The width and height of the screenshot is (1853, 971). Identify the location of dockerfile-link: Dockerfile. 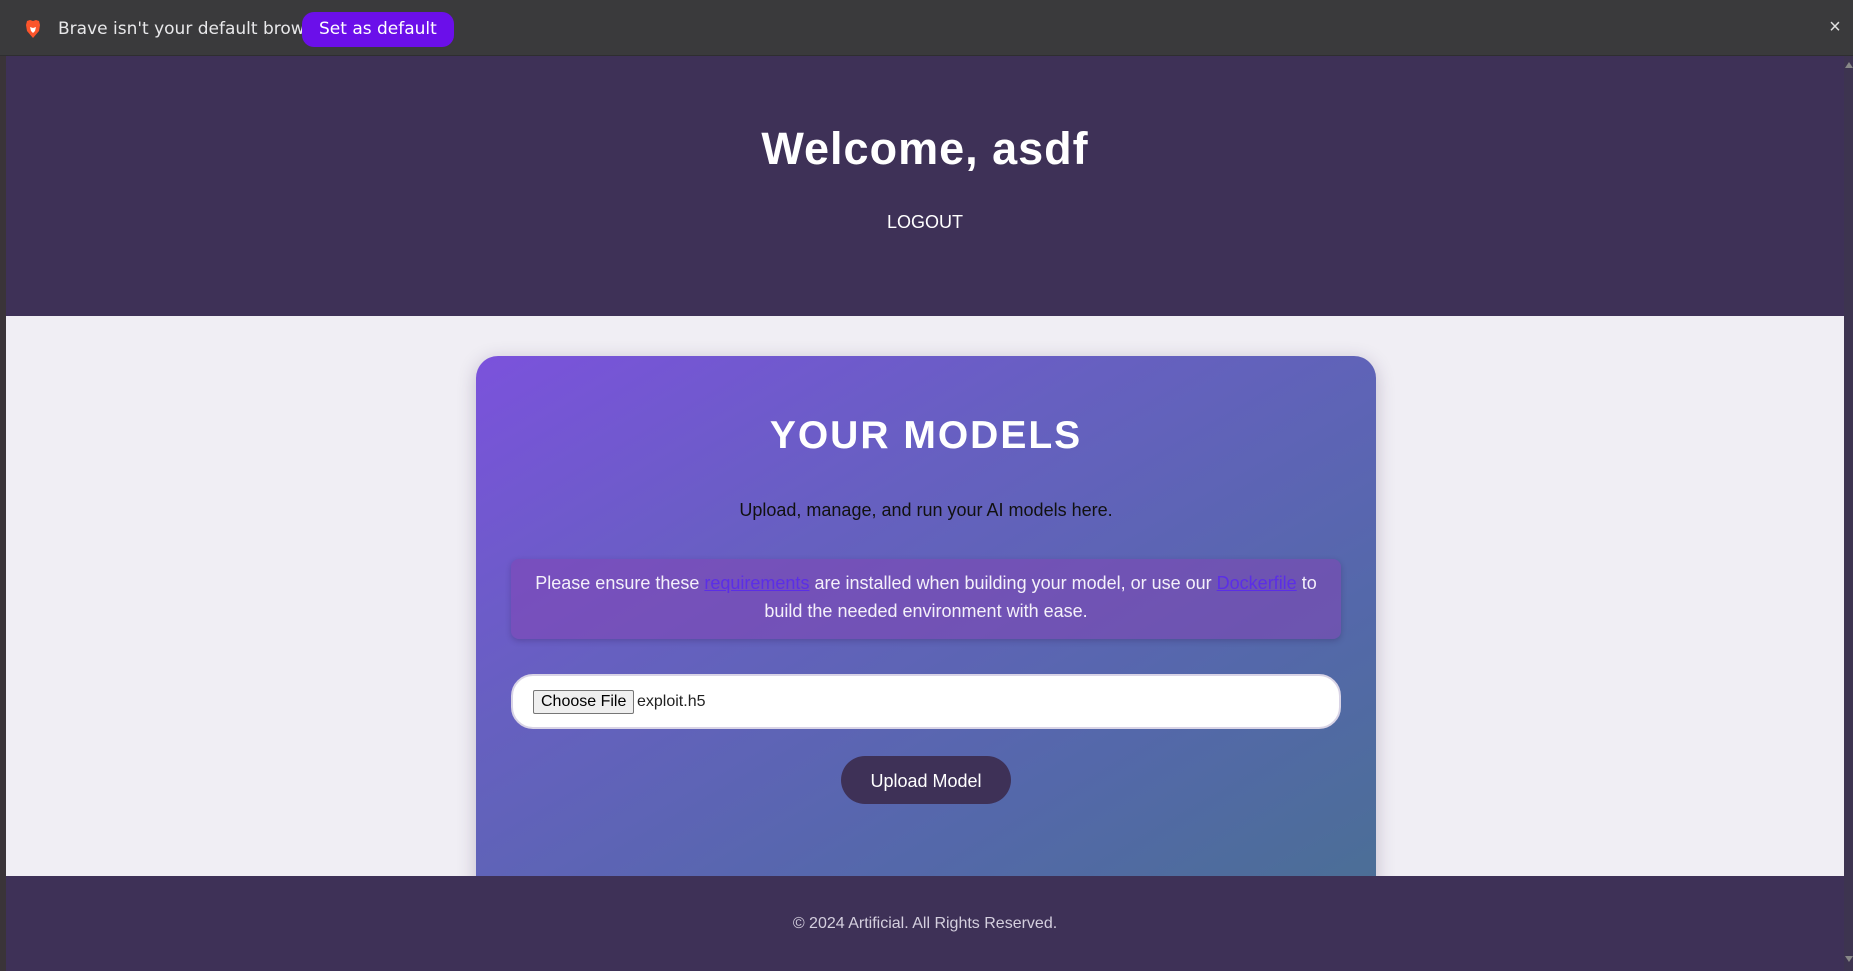
(1257, 583).